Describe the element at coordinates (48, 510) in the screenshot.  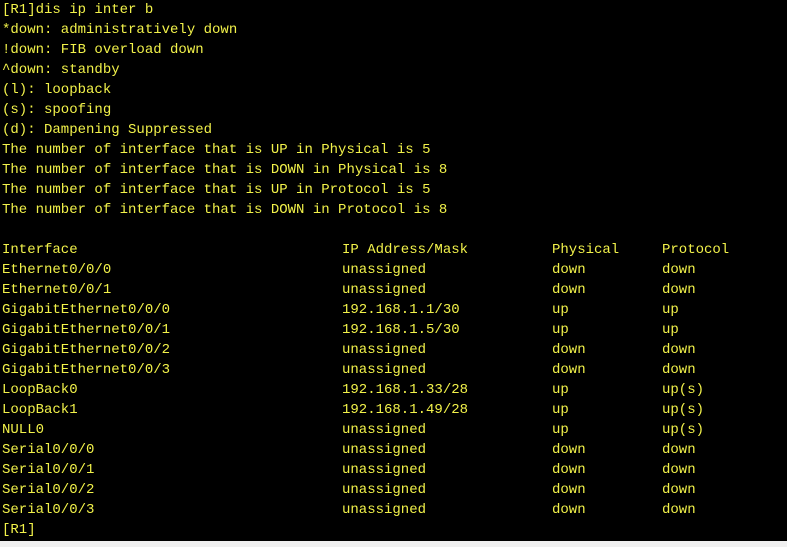
I see `row-interface: Serial0/0/3` at that location.